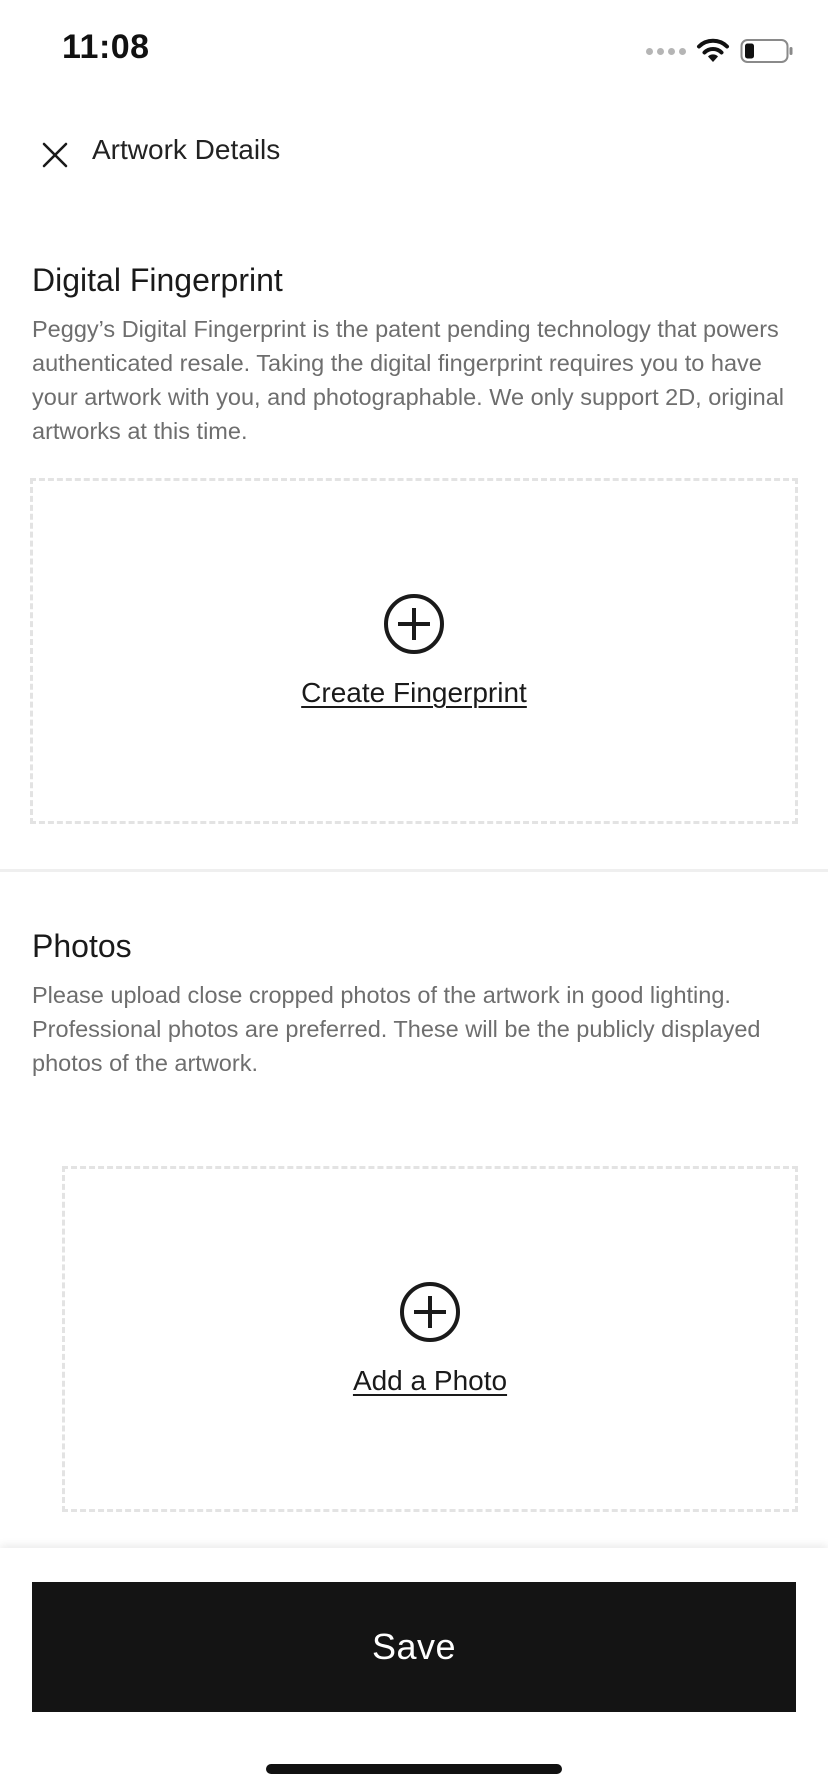 This screenshot has width=828, height=1792. I want to click on close-button, so click(55, 155).